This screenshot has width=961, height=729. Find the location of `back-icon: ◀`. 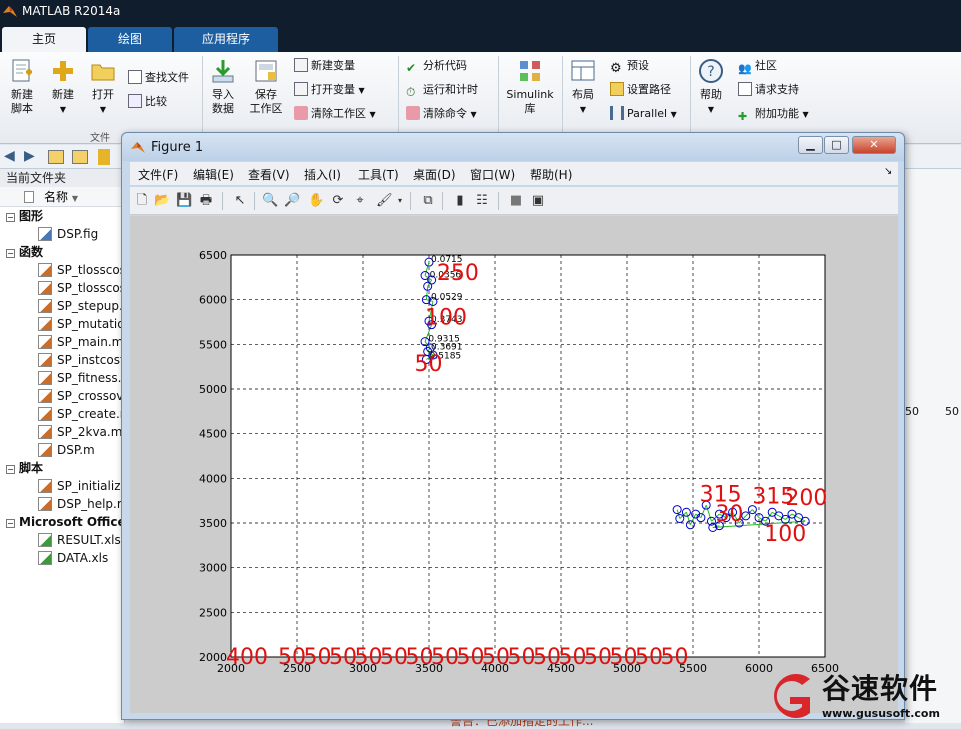

back-icon: ◀ is located at coordinates (9, 156).